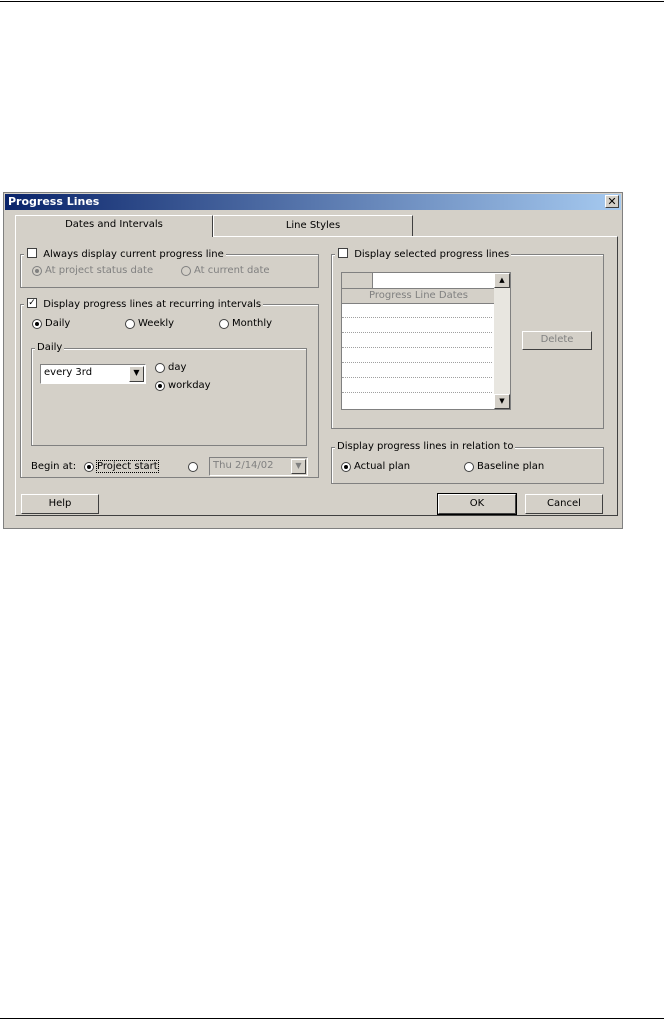  I want to click on label-baseline-plan: Baseline plan, so click(511, 466).